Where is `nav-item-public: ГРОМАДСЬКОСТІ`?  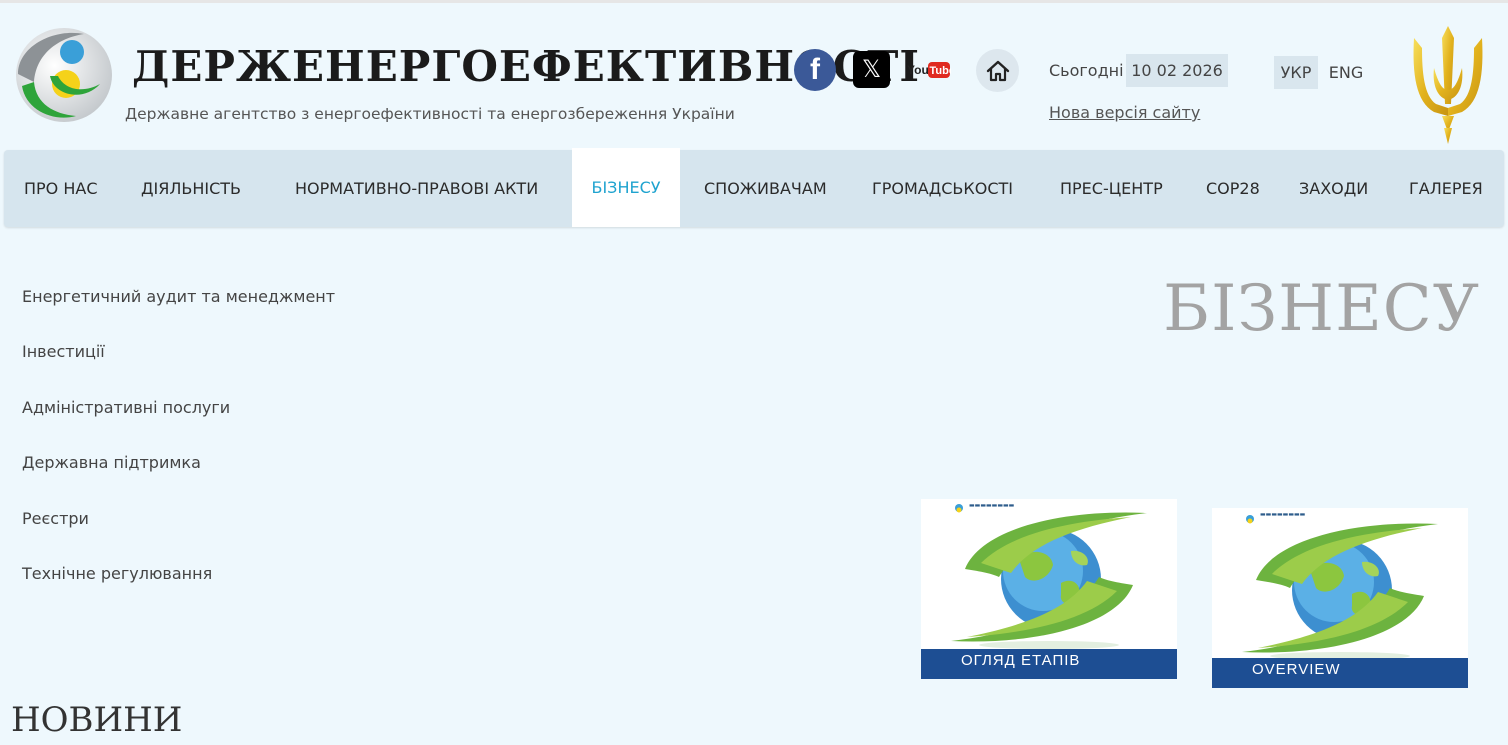 nav-item-public: ГРОМАДСЬКОСТІ is located at coordinates (942, 188).